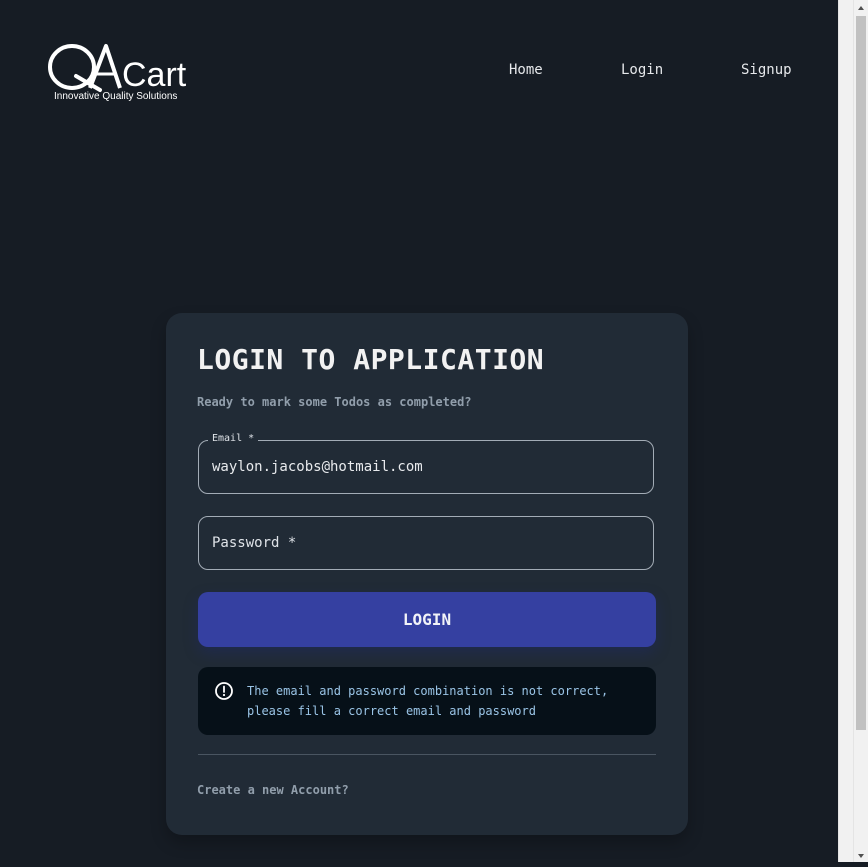 This screenshot has height=867, width=868. What do you see at coordinates (526, 70) in the screenshot?
I see `nav-link-home: Home` at bounding box center [526, 70].